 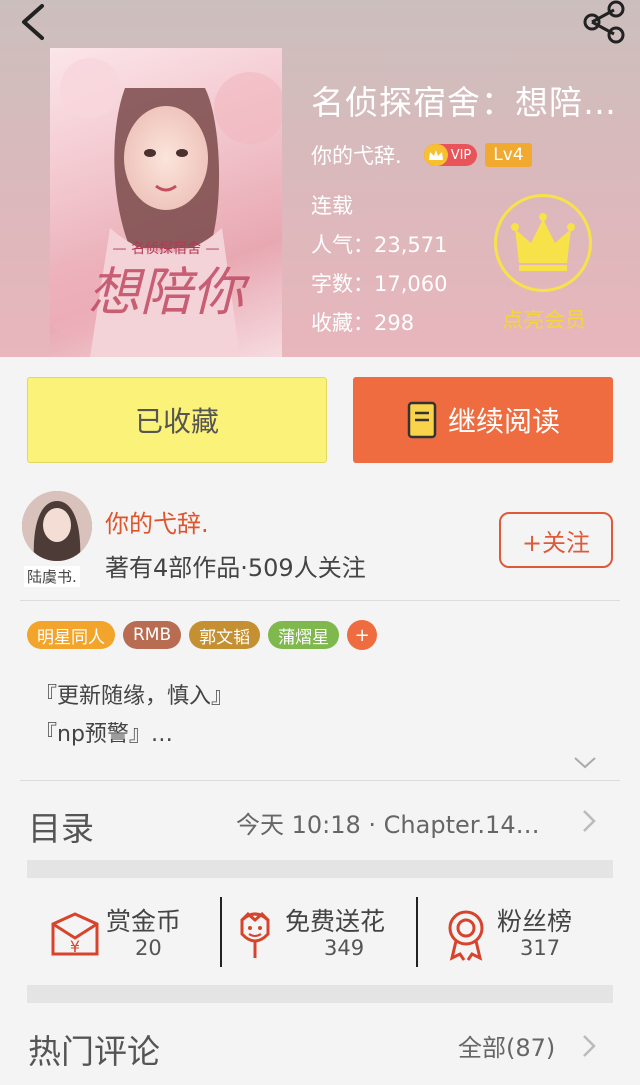 I want to click on avatar-image, so click(x=57, y=526).